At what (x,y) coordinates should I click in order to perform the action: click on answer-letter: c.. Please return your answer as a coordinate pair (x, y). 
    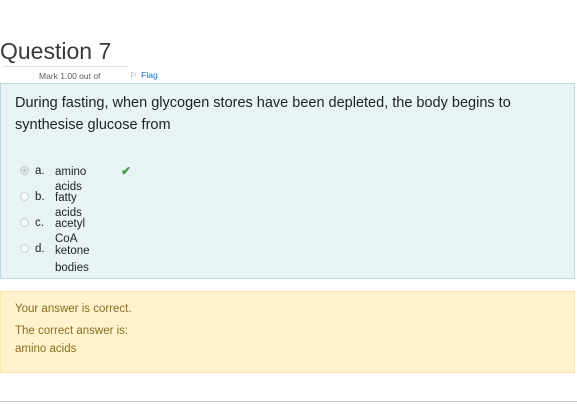
    Looking at the image, I should click on (39, 223).